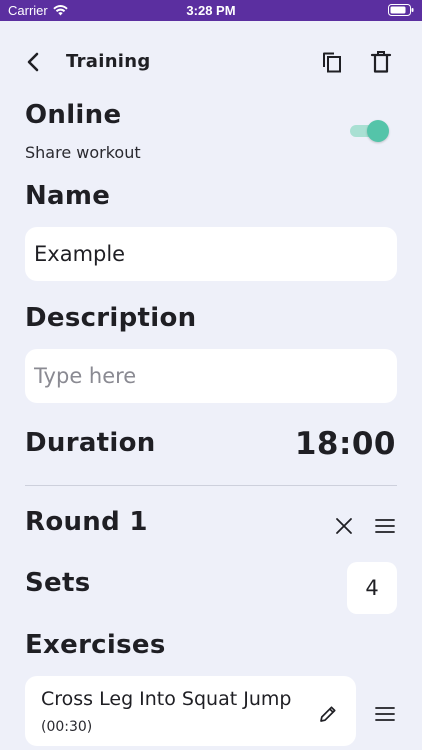  What do you see at coordinates (401, 11) in the screenshot?
I see `battery-icon` at bounding box center [401, 11].